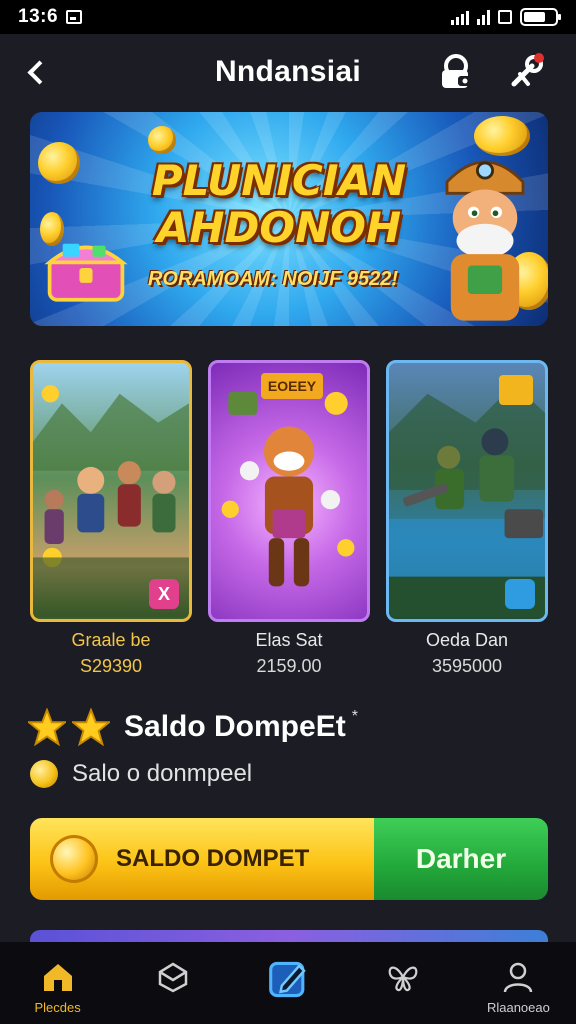 Image resolution: width=576 pixels, height=1024 pixels. Describe the element at coordinates (235, 726) in the screenshot. I see `wallet-title: Saldo DompeEt` at that location.